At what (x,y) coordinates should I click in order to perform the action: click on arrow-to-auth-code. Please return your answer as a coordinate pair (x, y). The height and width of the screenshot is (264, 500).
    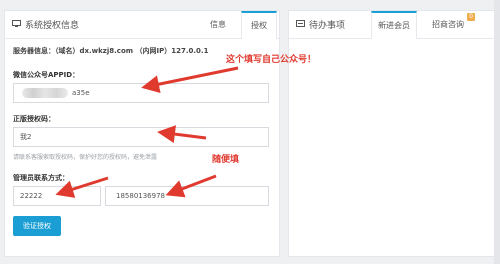
    Looking at the image, I should click on (182, 134).